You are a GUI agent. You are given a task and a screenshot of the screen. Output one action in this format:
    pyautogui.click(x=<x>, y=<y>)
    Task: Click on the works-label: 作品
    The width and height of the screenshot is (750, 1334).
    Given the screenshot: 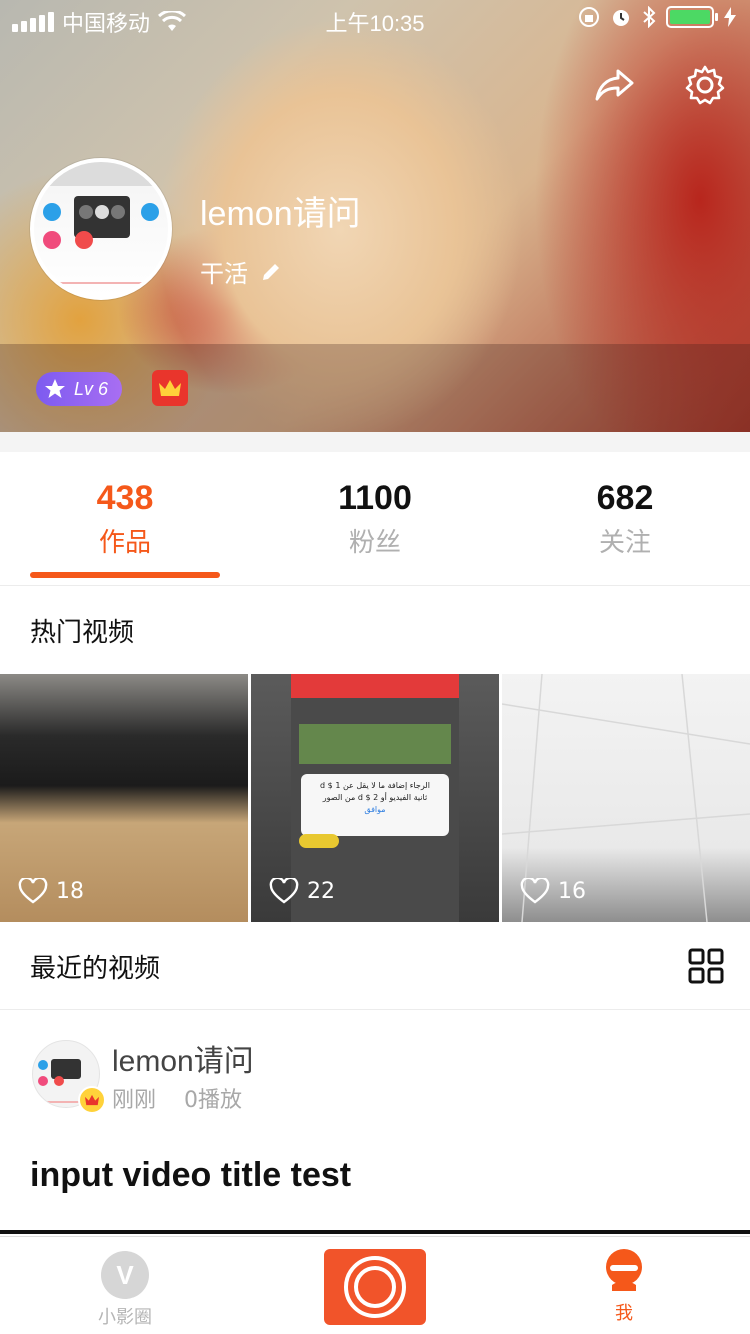 What is the action you would take?
    pyautogui.click(x=124, y=543)
    